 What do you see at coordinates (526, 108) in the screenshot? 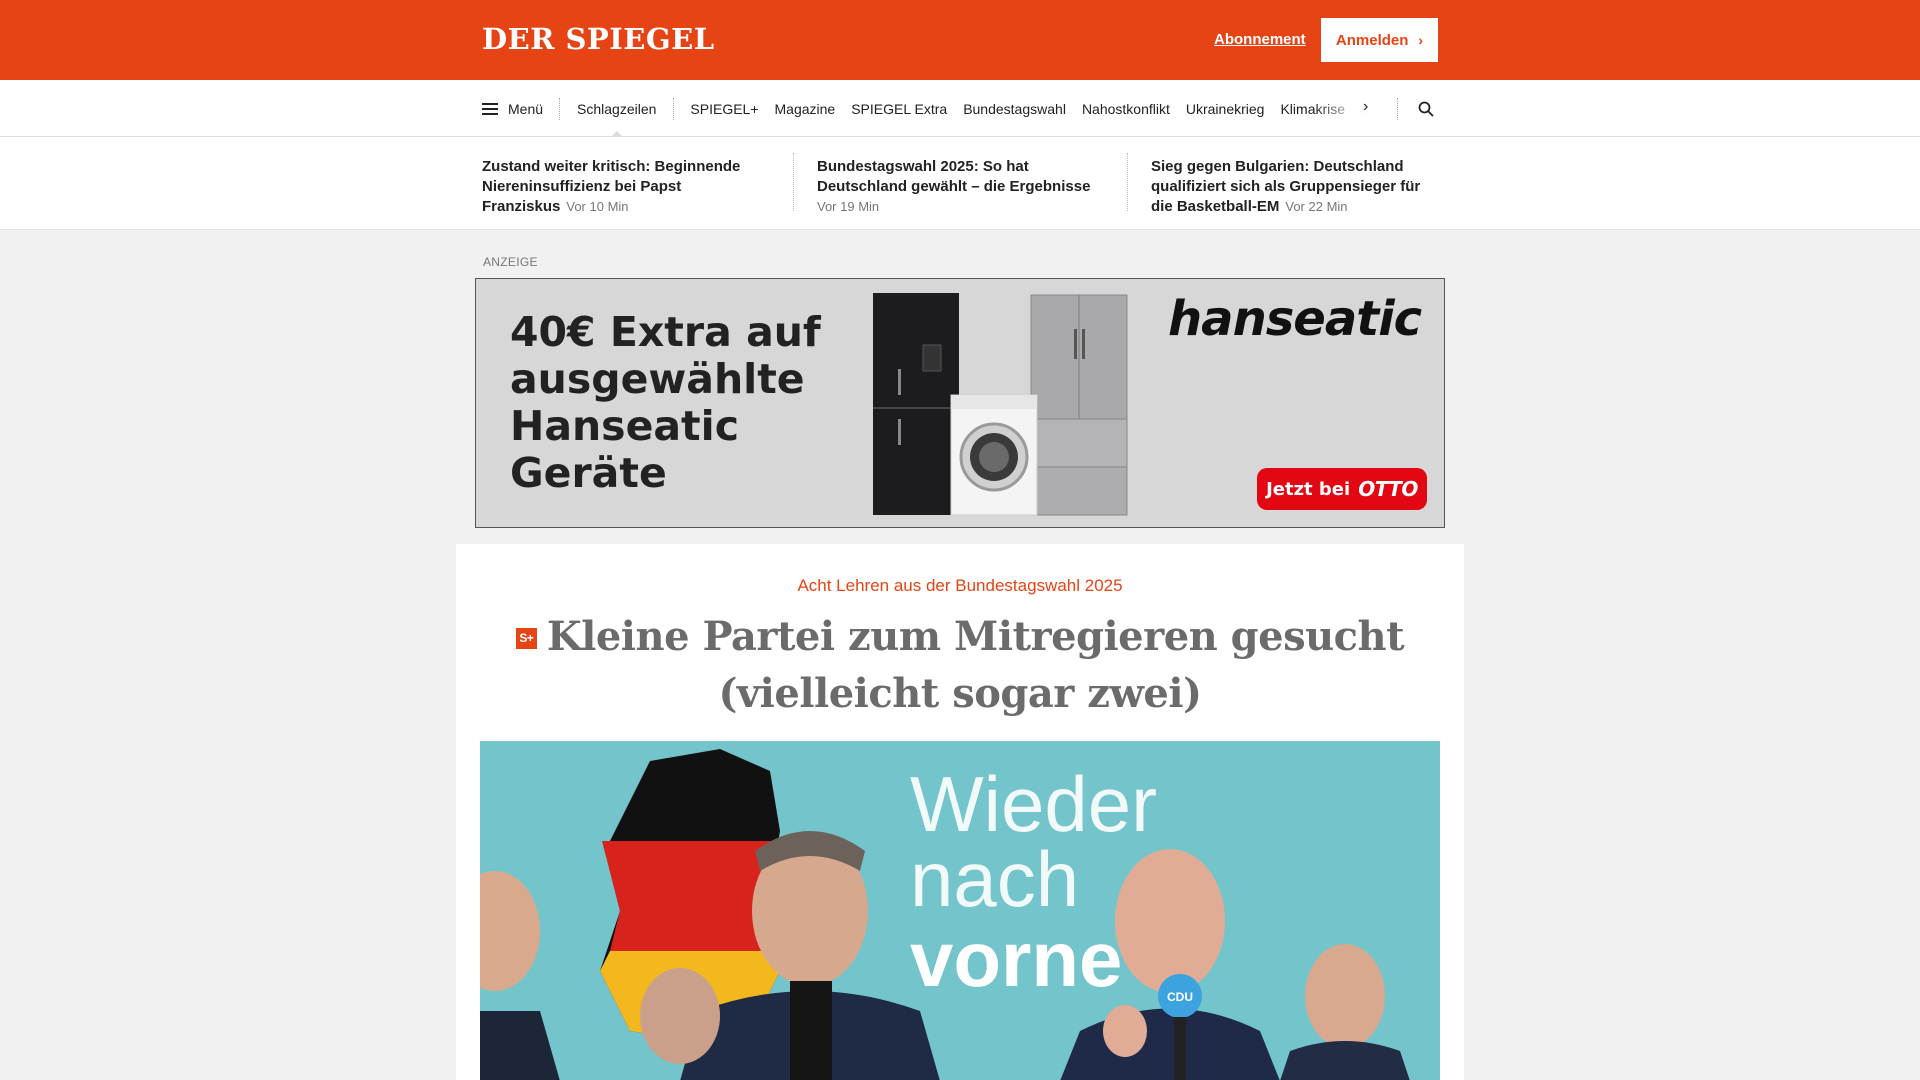
I see `menu-label: Menü` at bounding box center [526, 108].